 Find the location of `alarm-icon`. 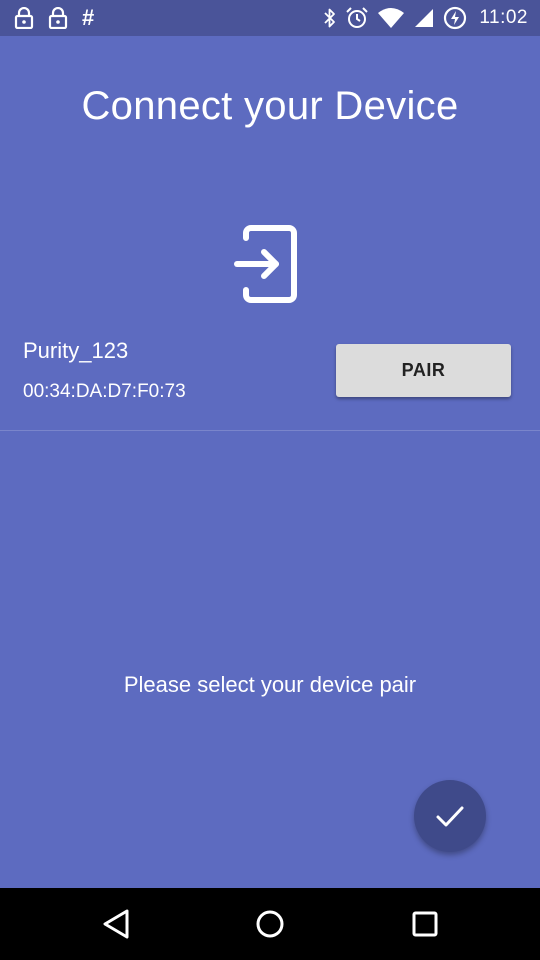

alarm-icon is located at coordinates (357, 18).